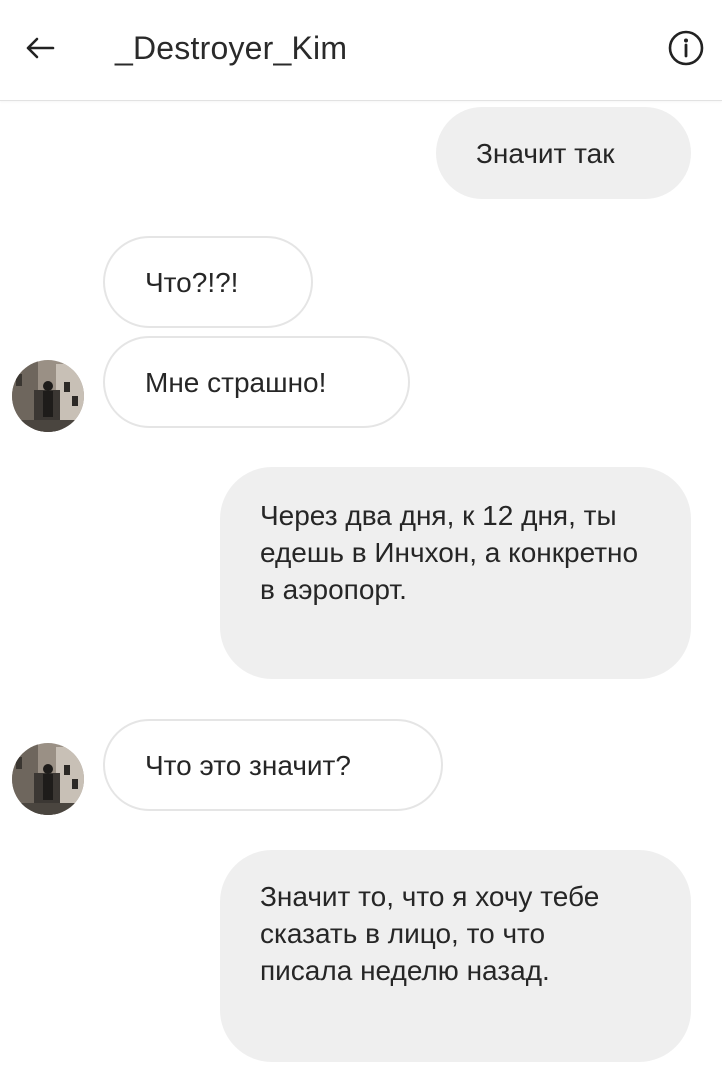 This screenshot has height=1080, width=722. Describe the element at coordinates (545, 153) in the screenshot. I see `message-text: Значит так` at that location.